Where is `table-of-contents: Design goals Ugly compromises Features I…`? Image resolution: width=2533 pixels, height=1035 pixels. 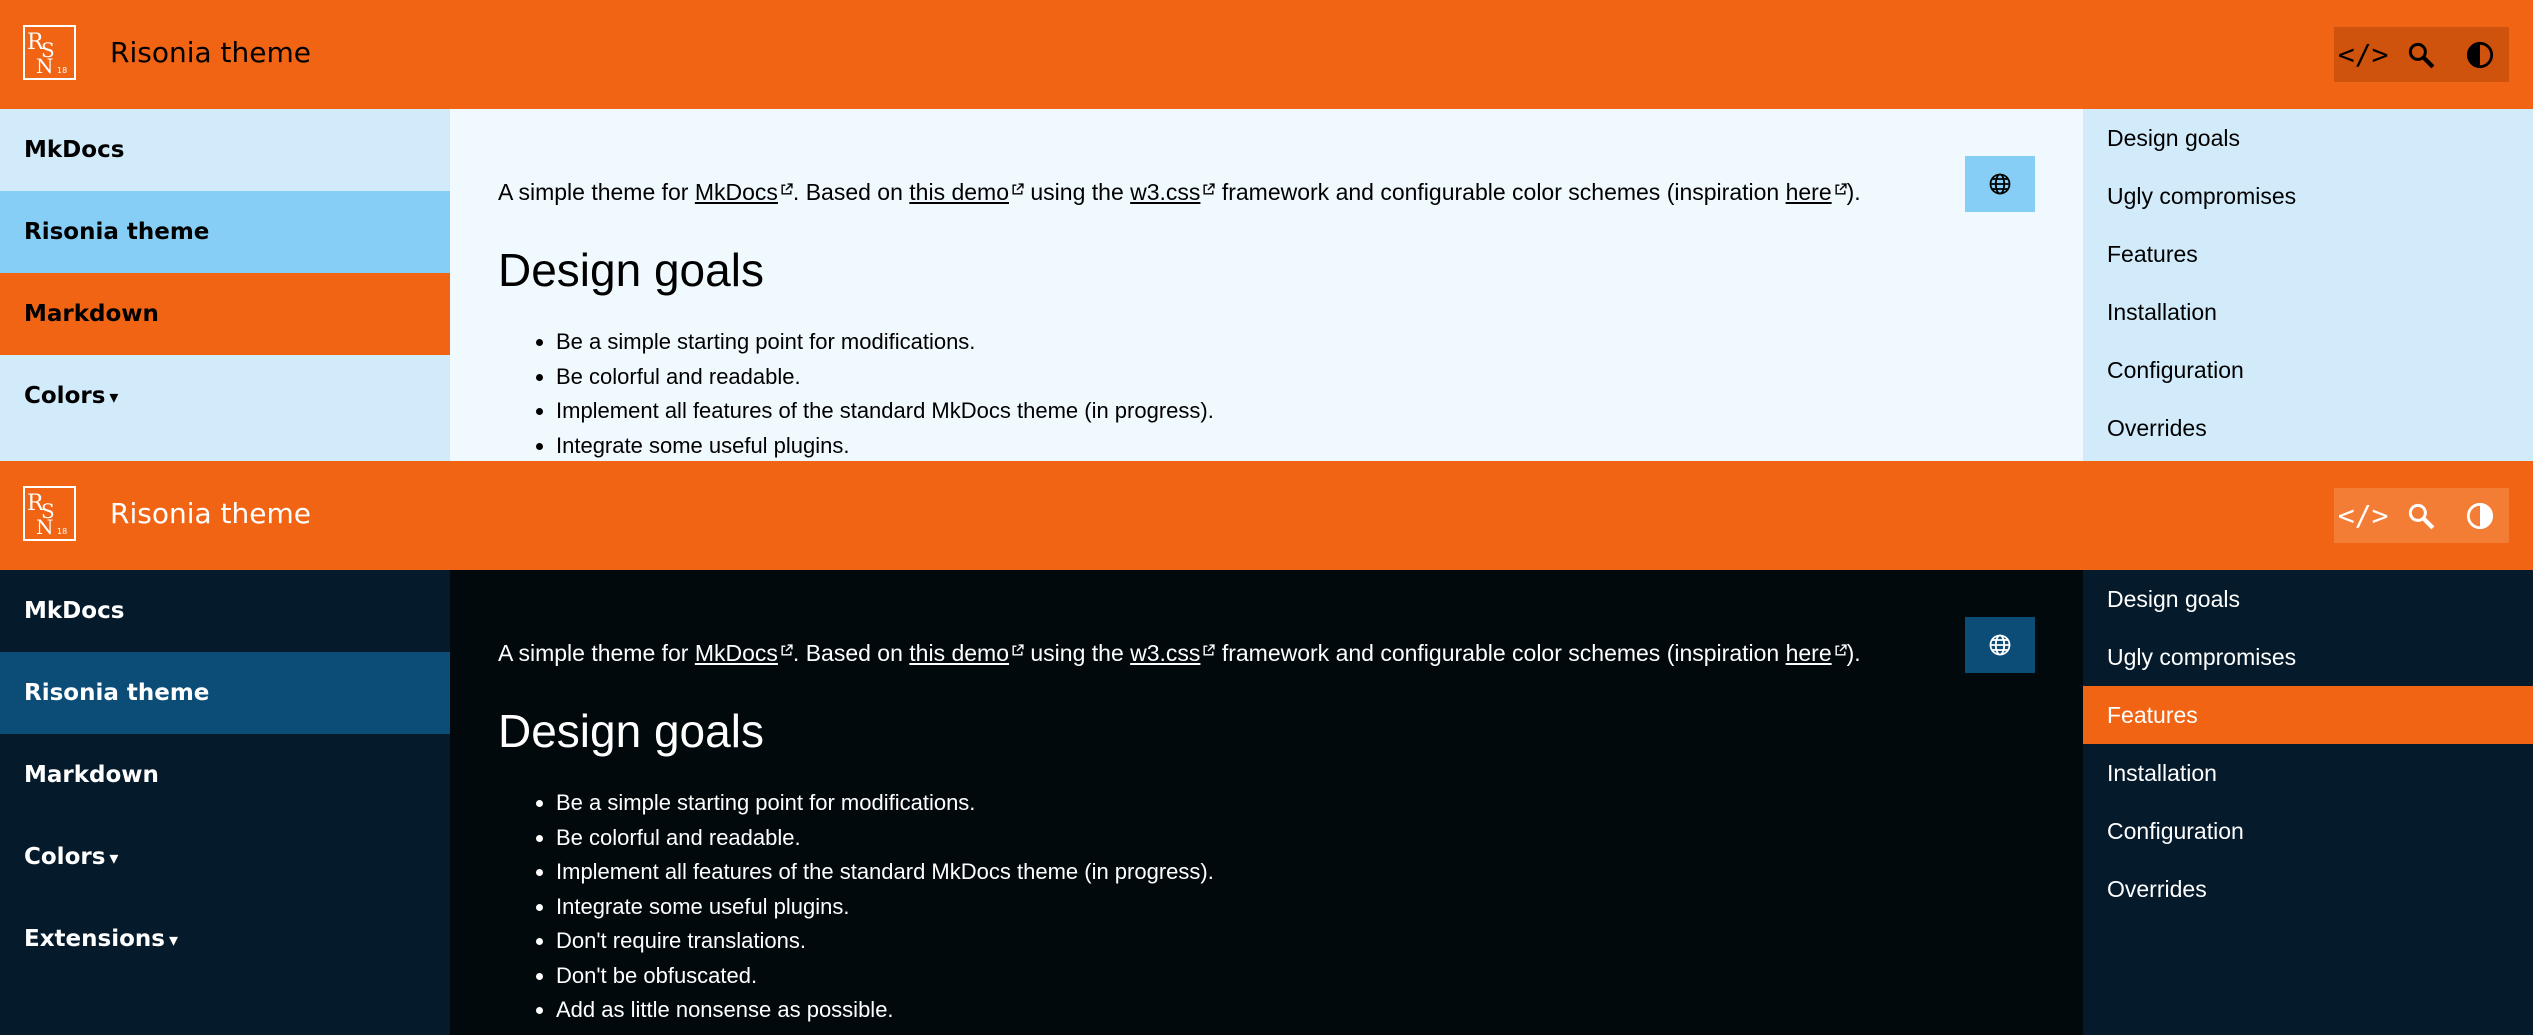 table-of-contents: Design goals Ugly compromises Features I… is located at coordinates (2308, 802).